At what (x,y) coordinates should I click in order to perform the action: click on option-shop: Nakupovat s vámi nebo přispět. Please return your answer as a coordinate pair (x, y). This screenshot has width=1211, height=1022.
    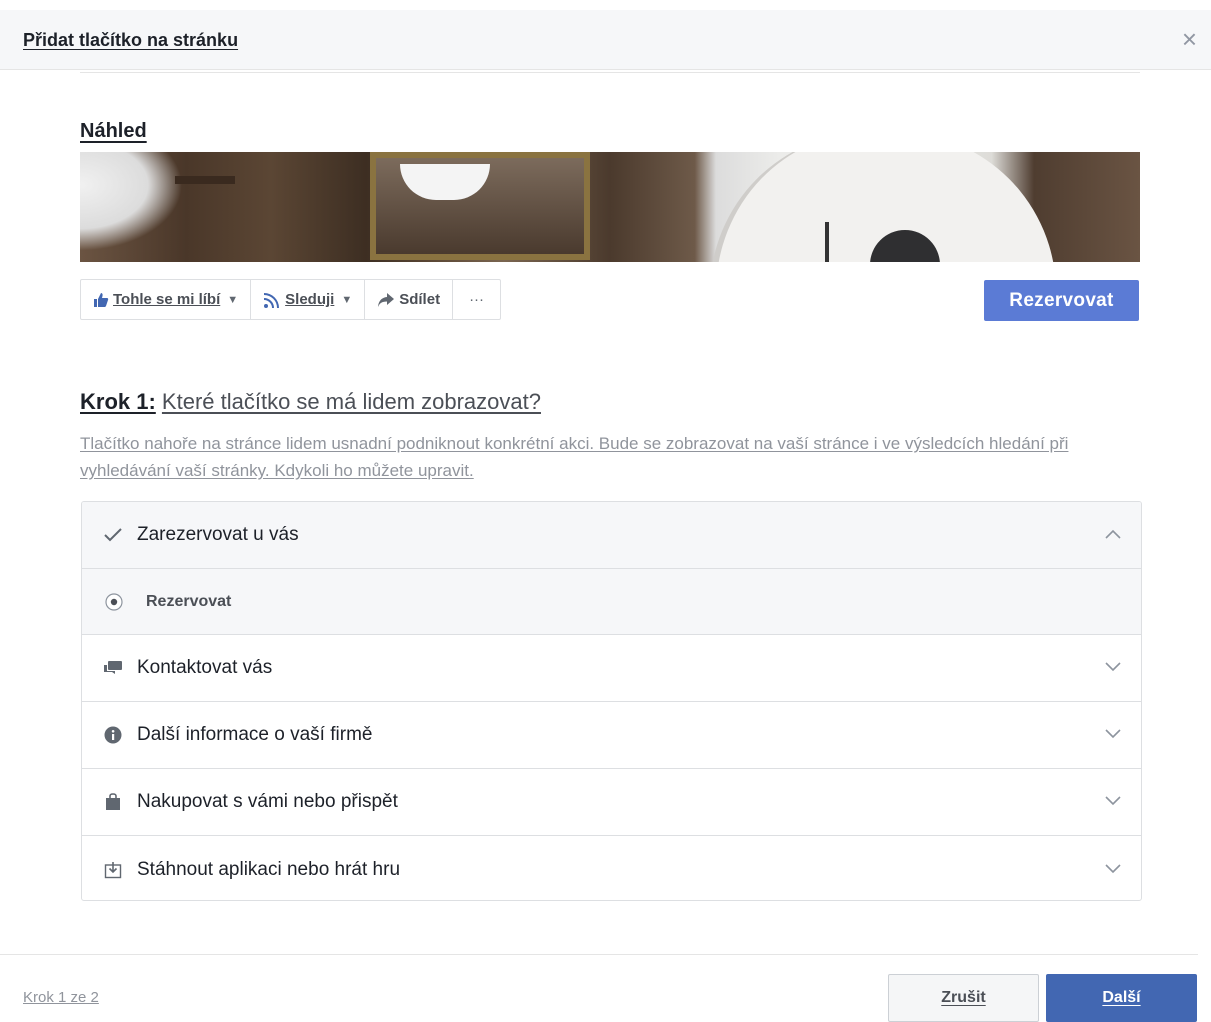
    Looking at the image, I should click on (611, 802).